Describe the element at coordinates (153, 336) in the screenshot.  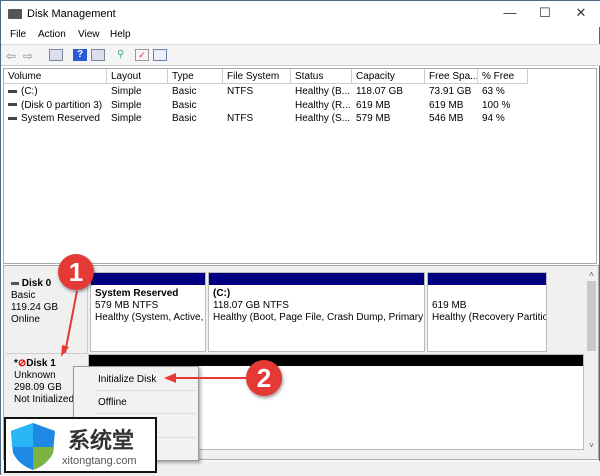
I see `annotation-arrows` at that location.